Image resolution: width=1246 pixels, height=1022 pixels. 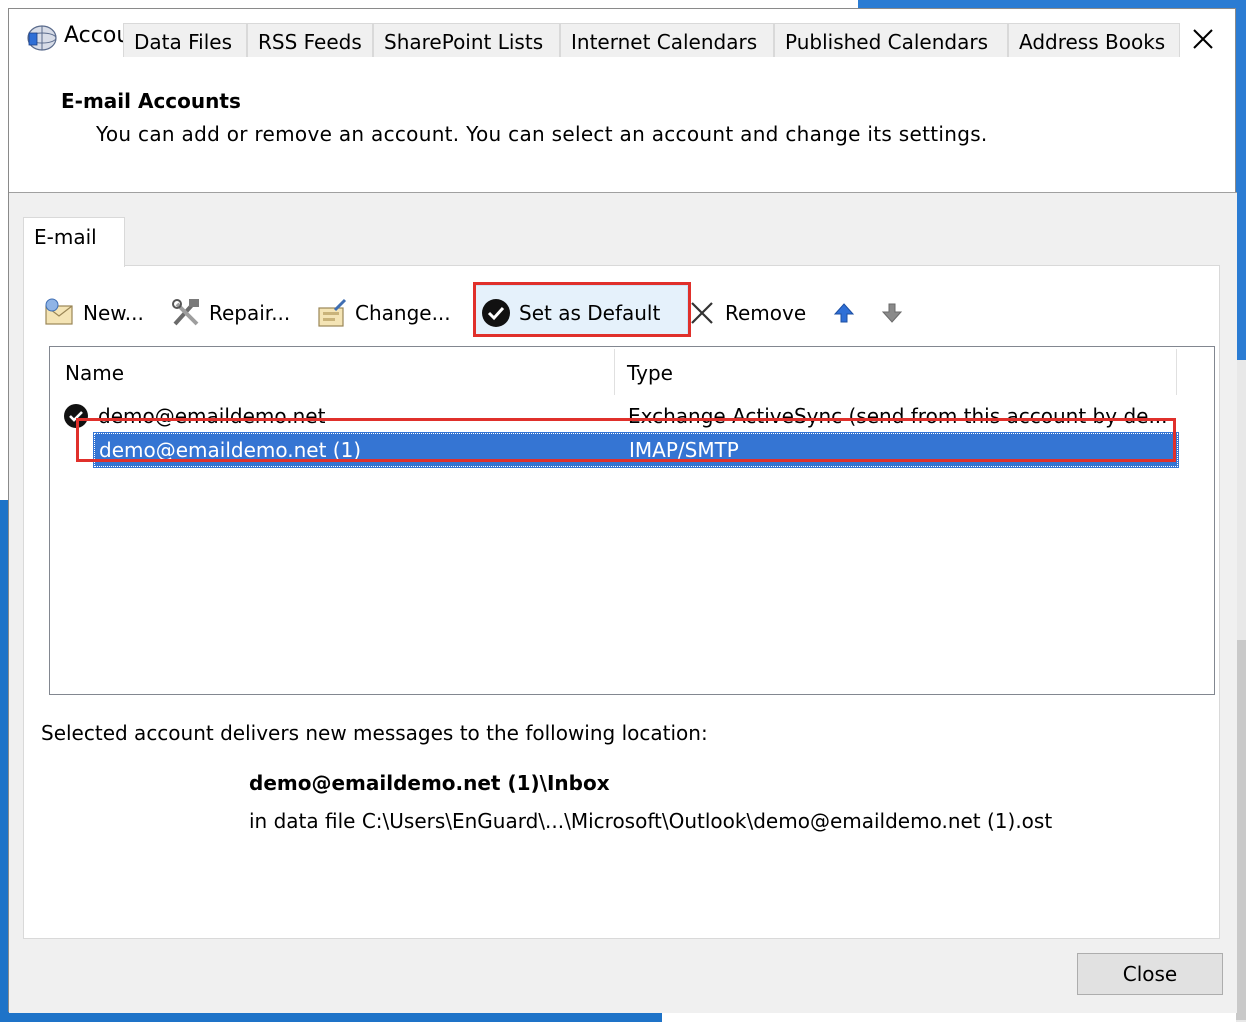 I want to click on tab-published-calendars: Published Calendars, so click(x=891, y=40).